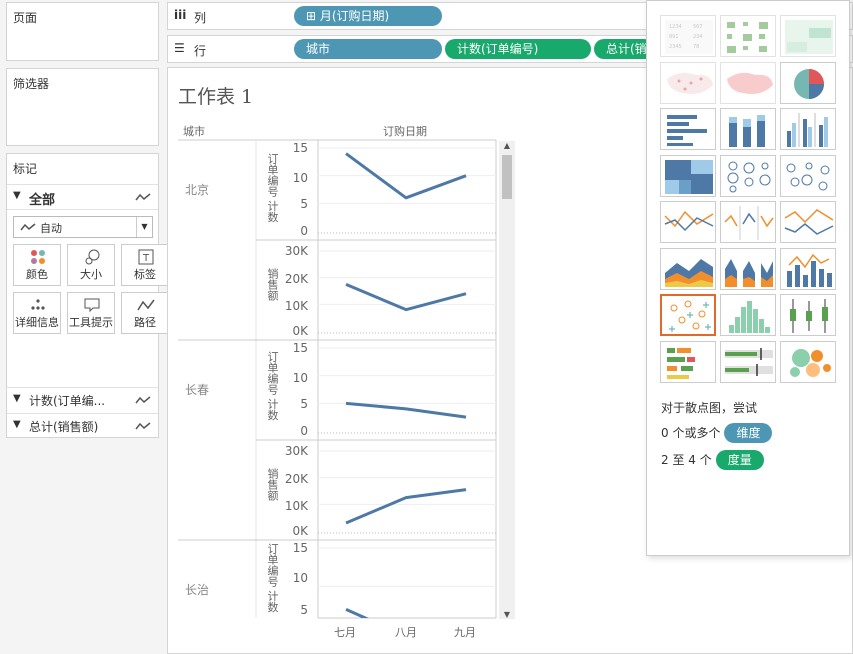 This screenshot has width=853, height=654. I want to click on show-me-area-discrete, so click(748, 268).